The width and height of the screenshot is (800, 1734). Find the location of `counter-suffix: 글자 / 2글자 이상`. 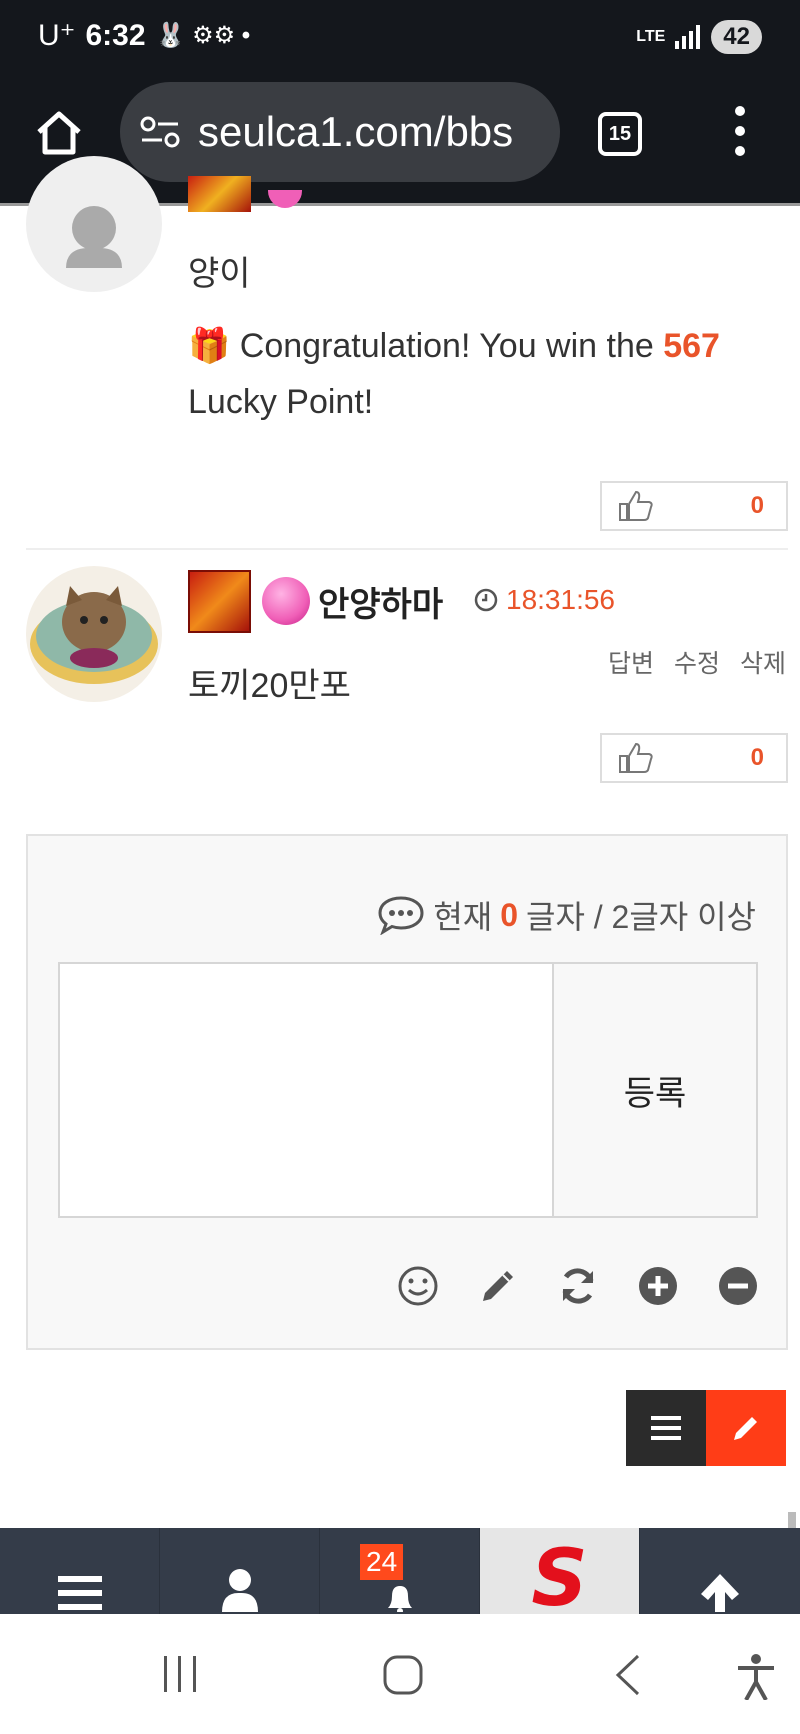

counter-suffix: 글자 / 2글자 이상 is located at coordinates (641, 917).